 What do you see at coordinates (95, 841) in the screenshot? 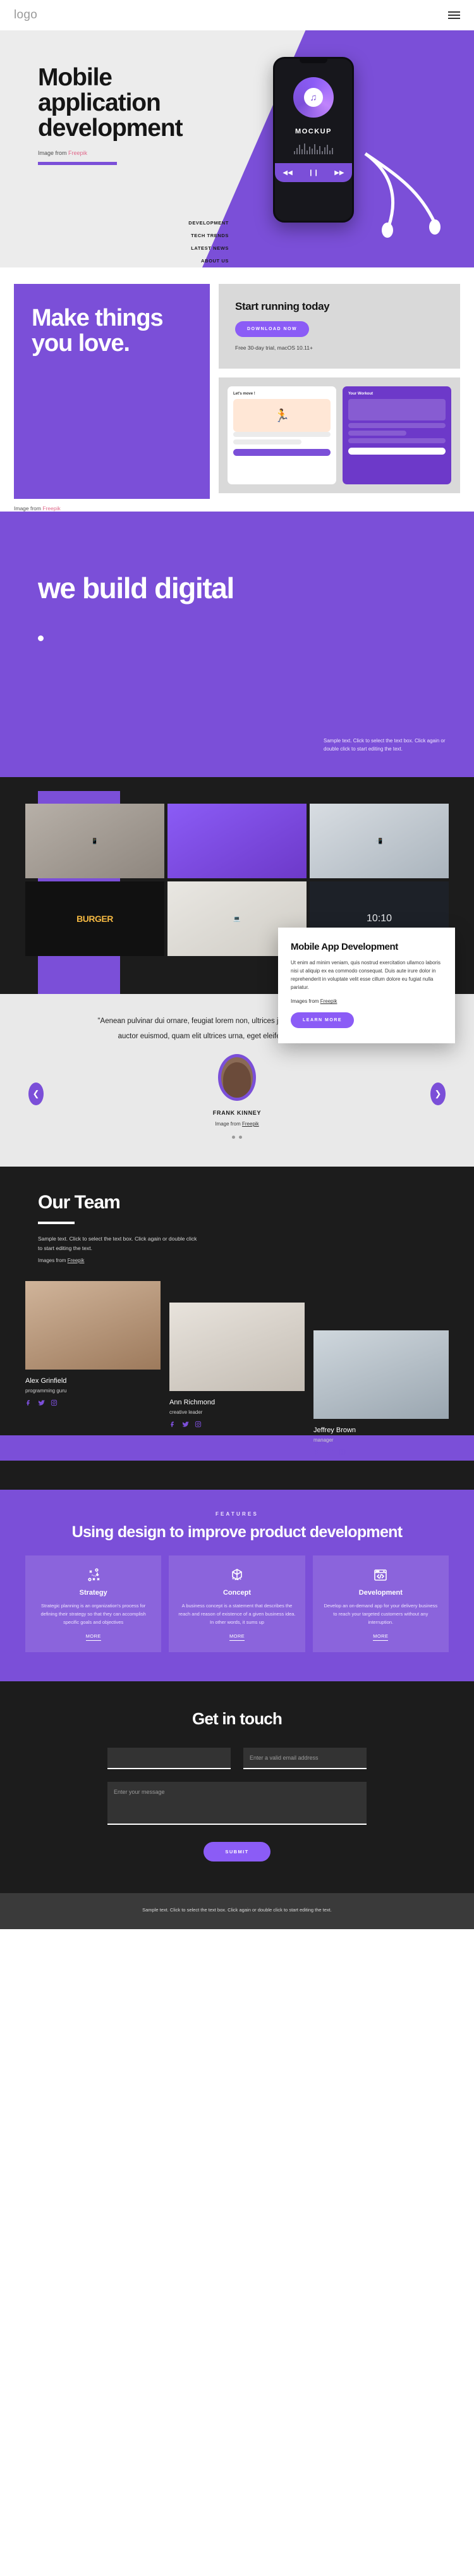
I see `gallery-tile: 📱` at bounding box center [95, 841].